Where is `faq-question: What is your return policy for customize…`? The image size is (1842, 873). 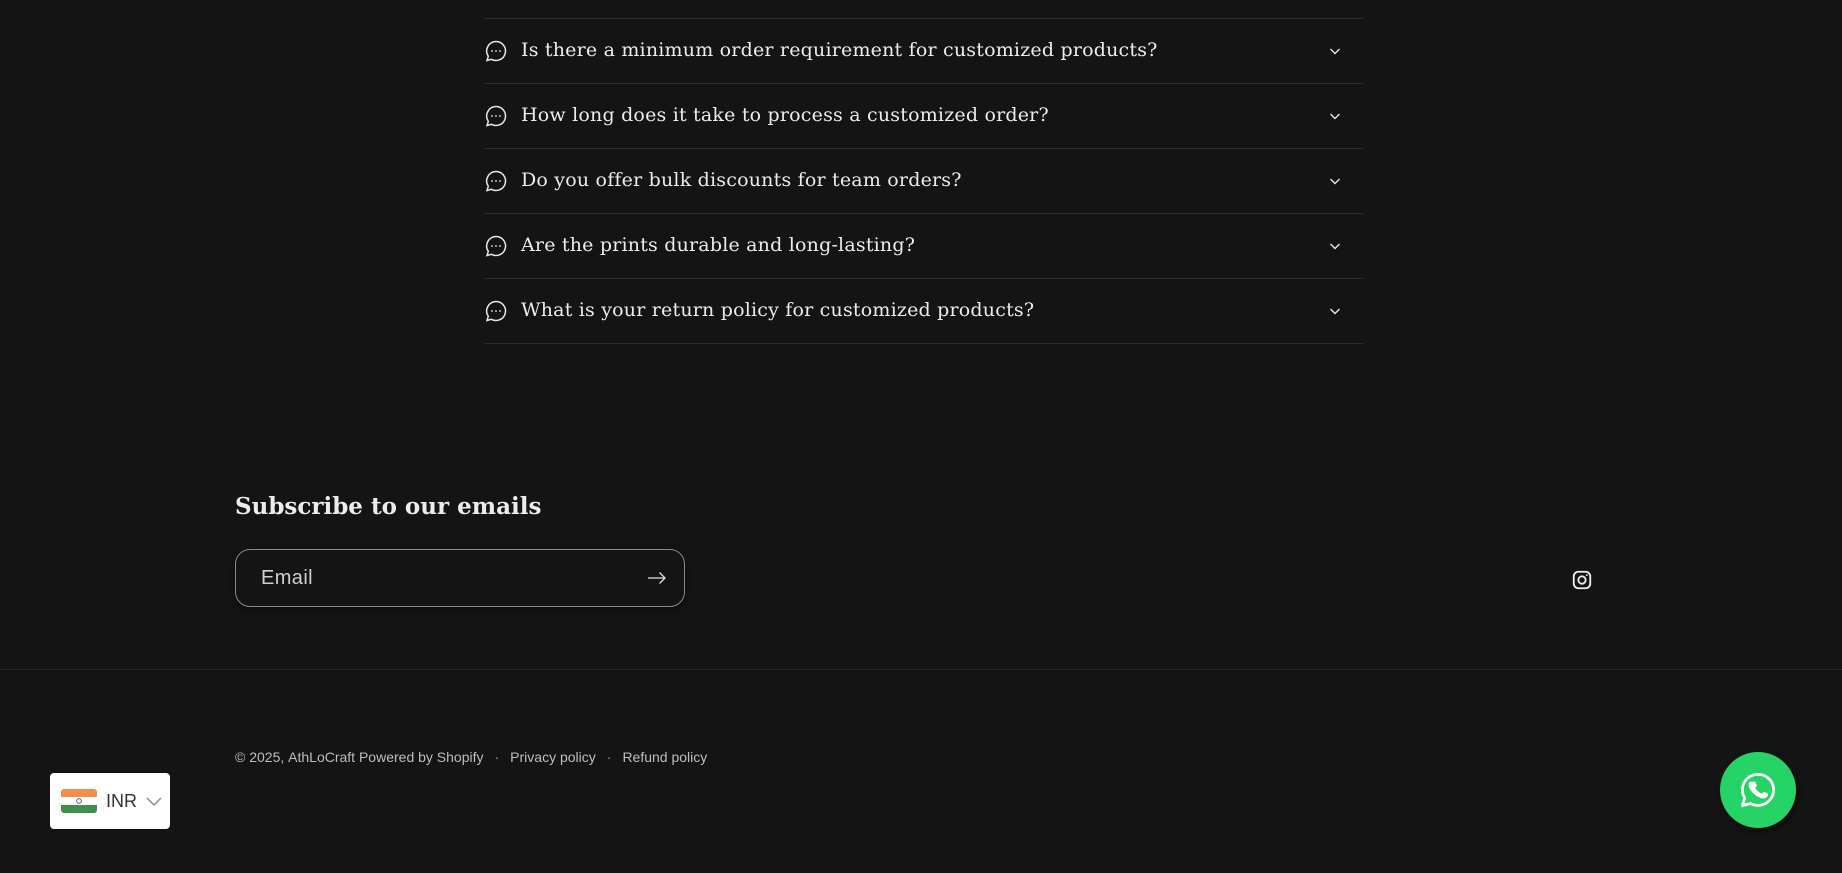
faq-question: What is your return policy for customize… is located at coordinates (778, 310).